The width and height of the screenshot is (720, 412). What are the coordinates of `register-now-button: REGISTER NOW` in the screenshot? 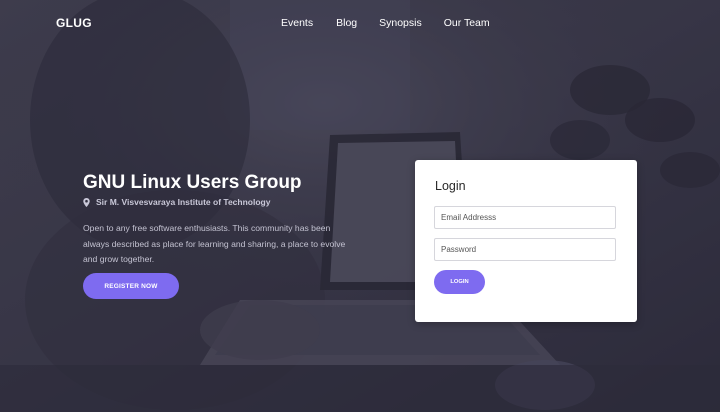 It's located at (131, 286).